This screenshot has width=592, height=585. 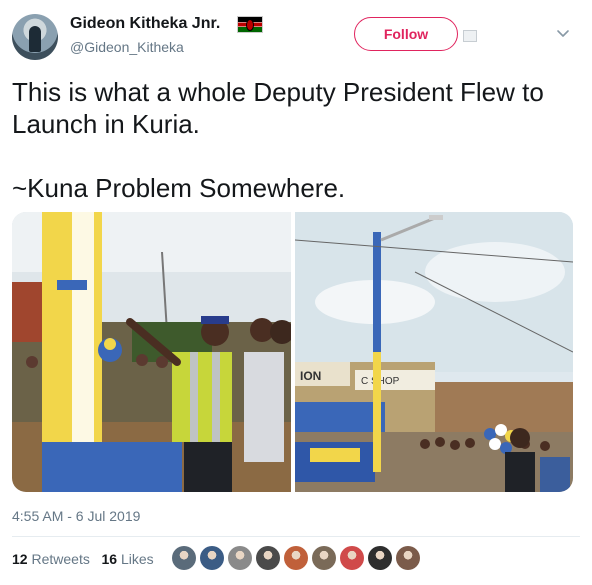 What do you see at coordinates (310, 376) in the screenshot?
I see `sign-text-1: ION` at bounding box center [310, 376].